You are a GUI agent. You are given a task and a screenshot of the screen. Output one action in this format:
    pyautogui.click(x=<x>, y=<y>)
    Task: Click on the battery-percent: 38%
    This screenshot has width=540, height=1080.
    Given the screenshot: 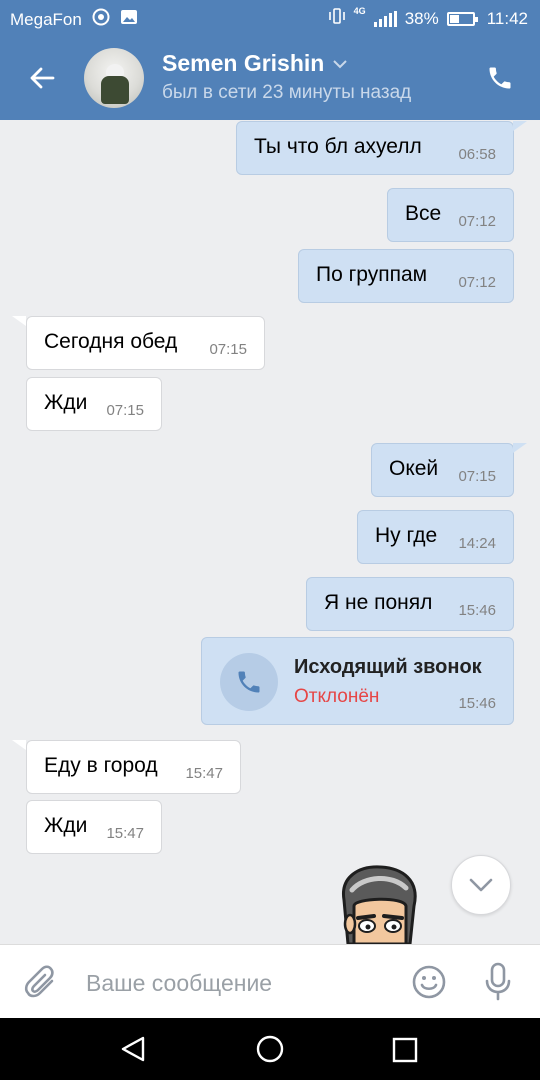 What is the action you would take?
    pyautogui.click(x=421, y=18)
    